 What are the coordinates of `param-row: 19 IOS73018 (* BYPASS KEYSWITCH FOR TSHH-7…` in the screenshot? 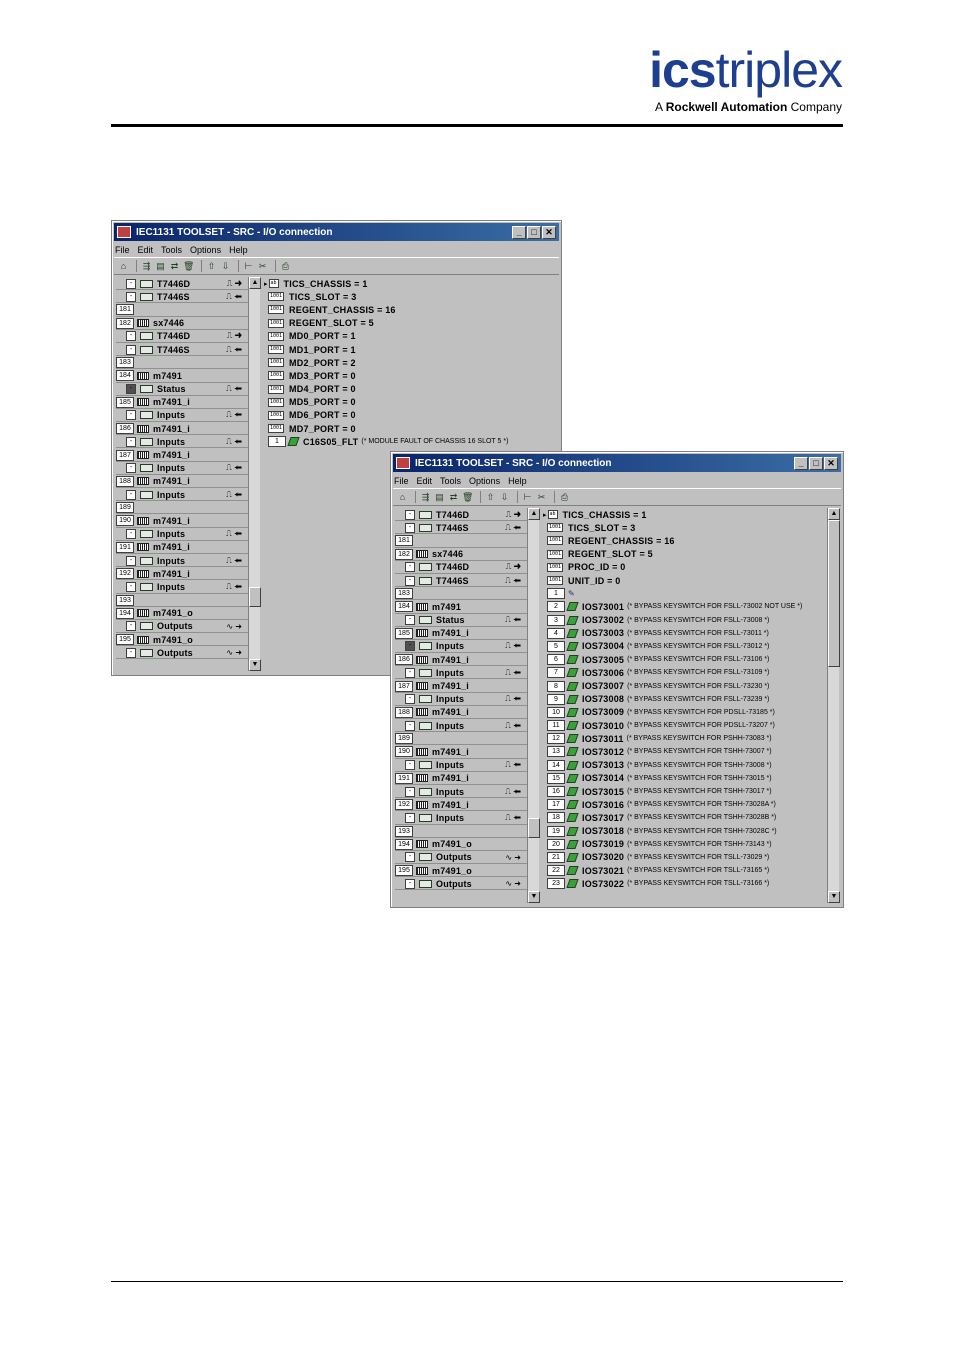 It's located at (683, 831).